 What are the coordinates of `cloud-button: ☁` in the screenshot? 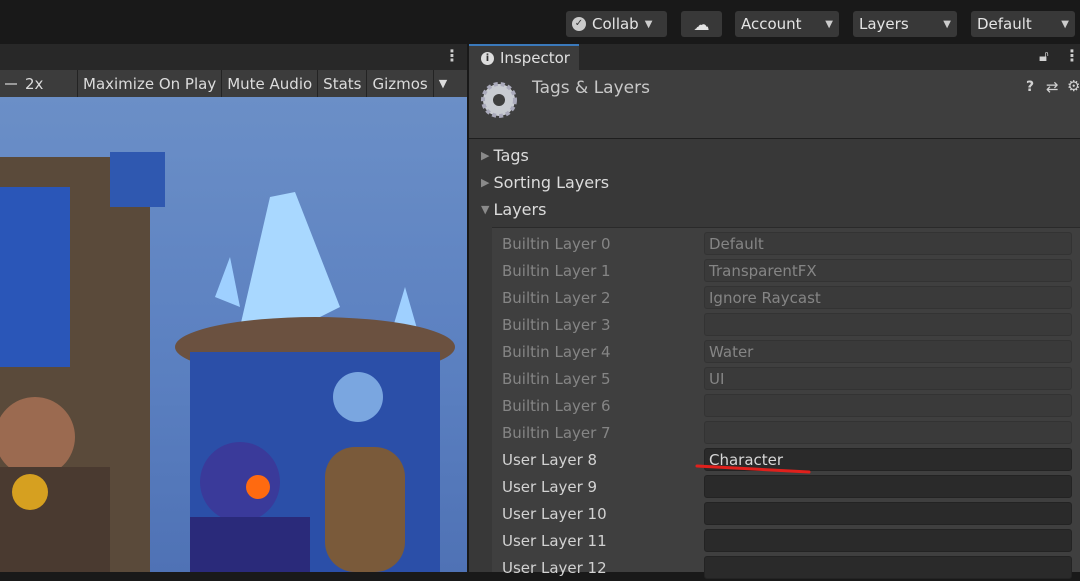 It's located at (701, 24).